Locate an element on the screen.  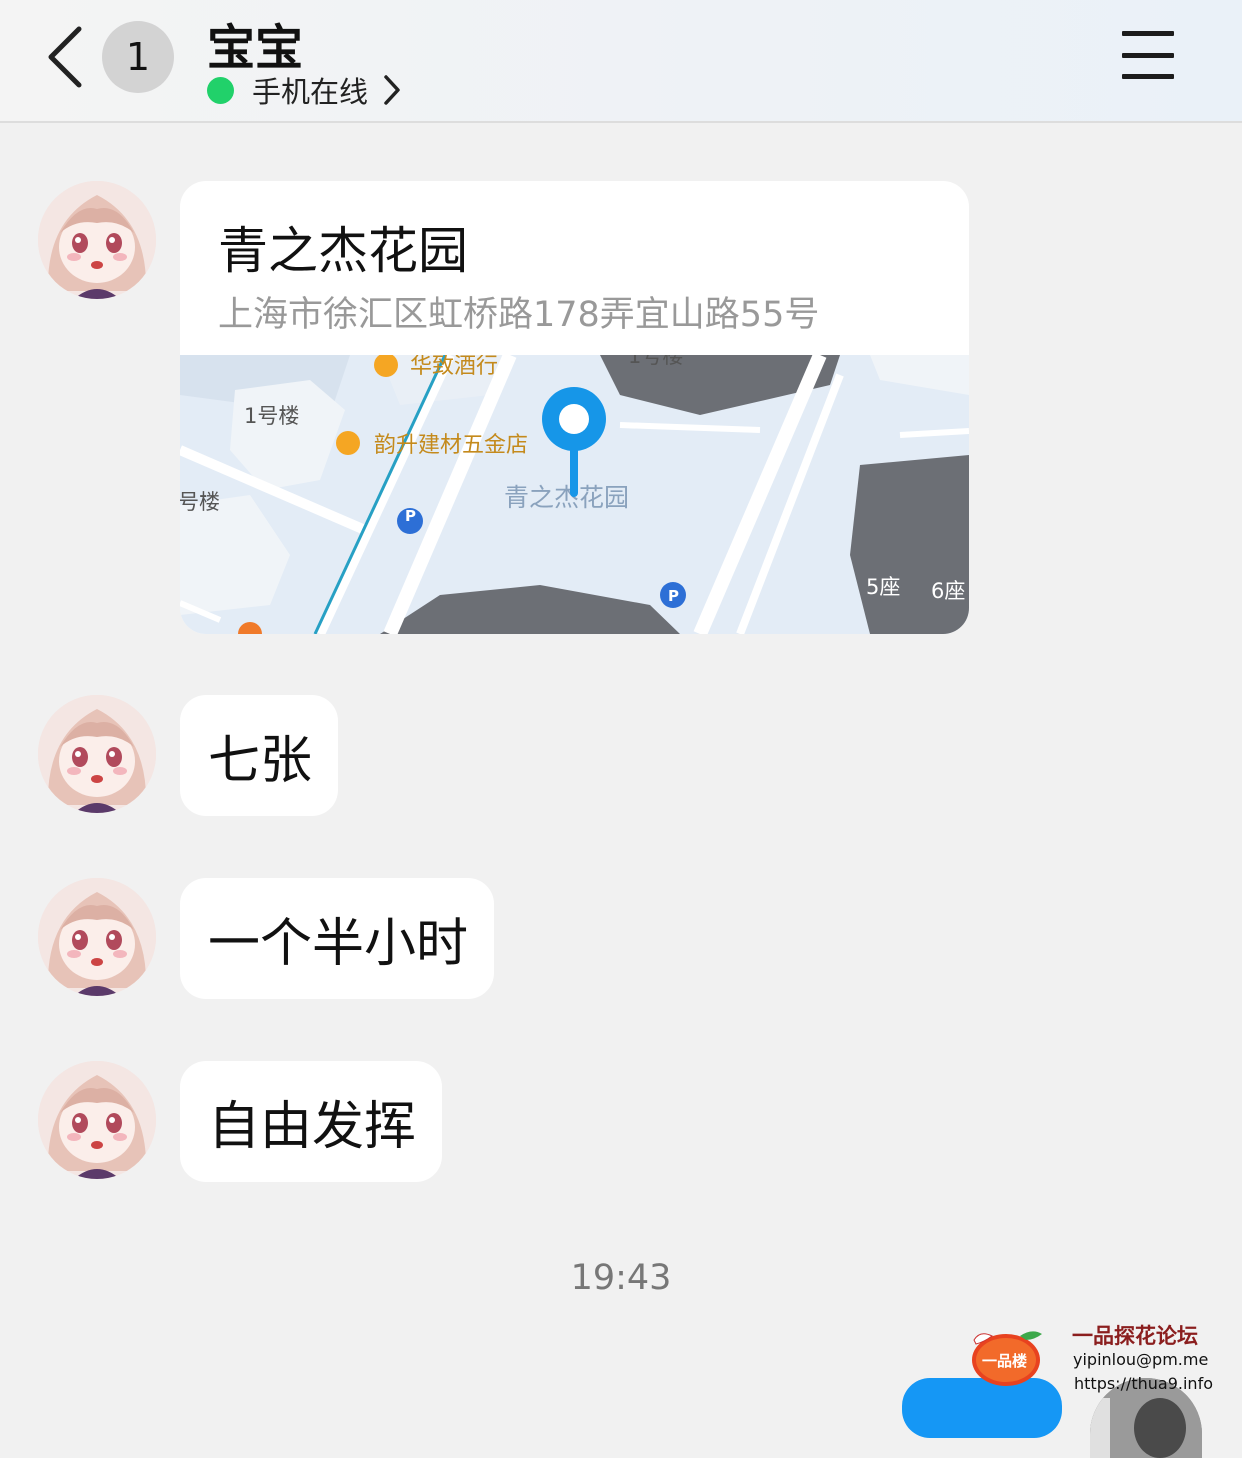
status-text: 手机在线 is located at coordinates (310, 92).